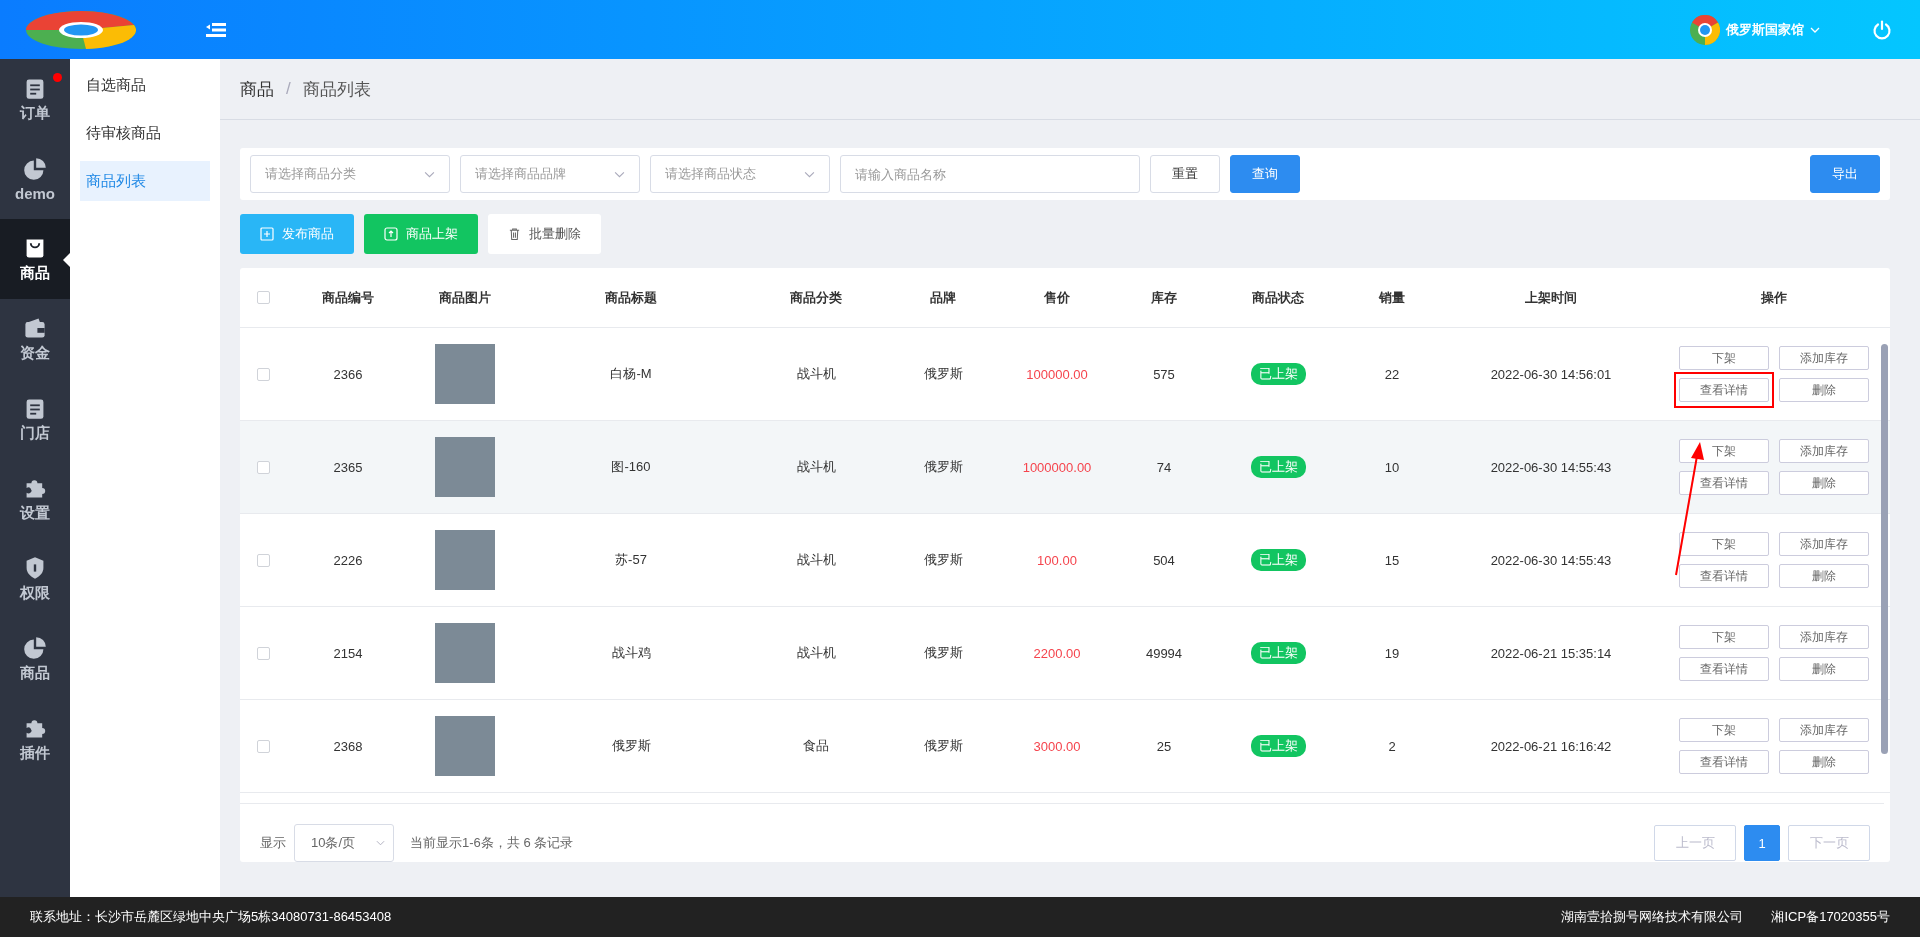 This screenshot has height=937, width=1920. I want to click on sidebar-item: 资金, so click(35, 339).